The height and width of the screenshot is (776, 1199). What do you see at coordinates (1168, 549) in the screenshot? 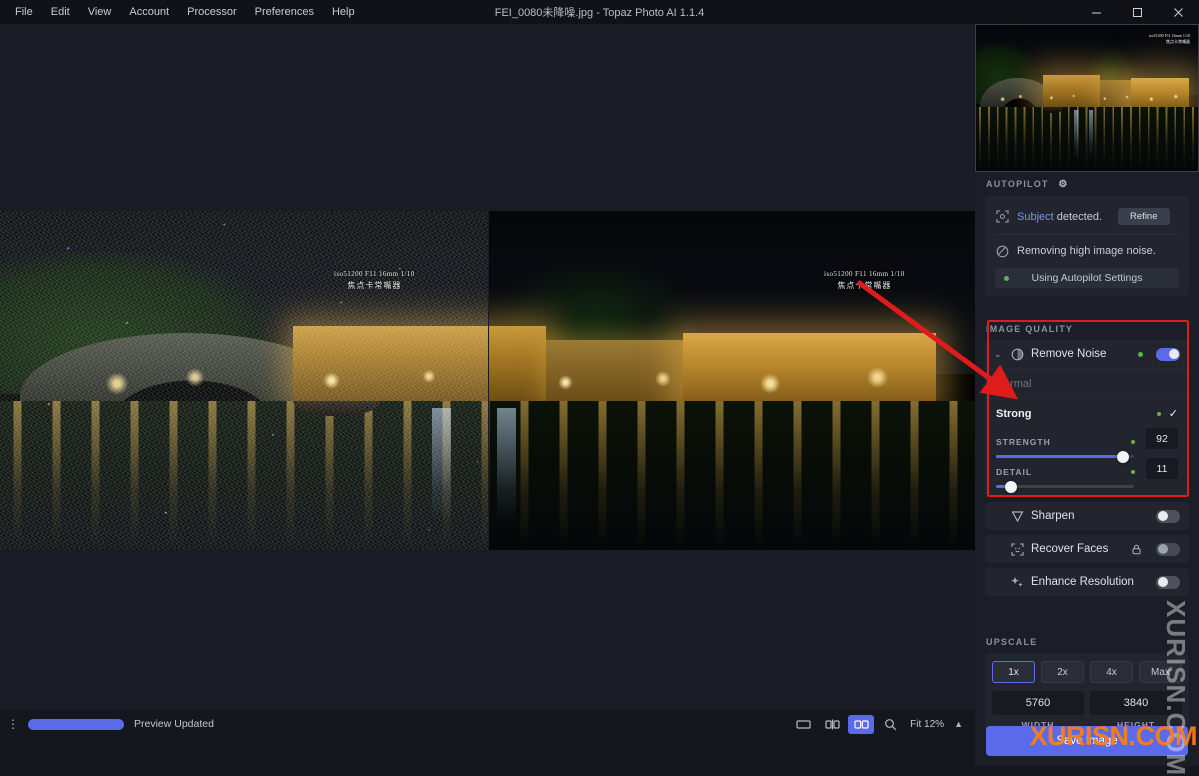
I see `recover-faces-toggle` at bounding box center [1168, 549].